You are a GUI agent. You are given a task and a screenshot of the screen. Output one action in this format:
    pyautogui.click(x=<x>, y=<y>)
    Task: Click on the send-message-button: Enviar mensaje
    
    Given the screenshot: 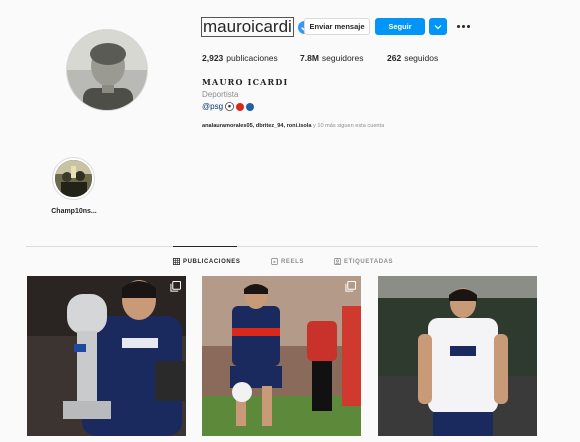 What is the action you would take?
    pyautogui.click(x=337, y=26)
    